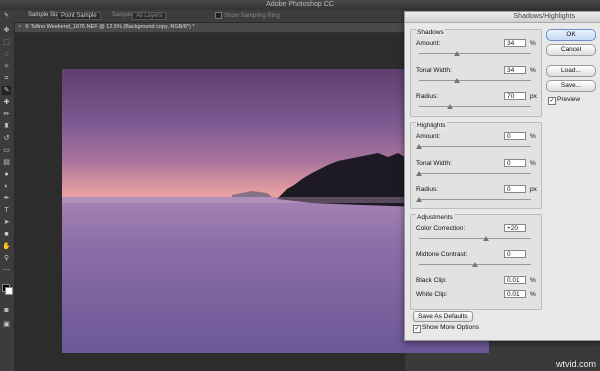  What do you see at coordinates (6, 102) in the screenshot?
I see `healing-tool-icon: ✚` at bounding box center [6, 102].